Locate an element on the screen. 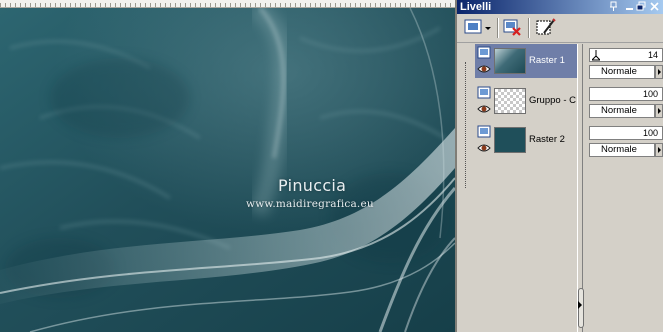  layer-row-raster-1: Raster 1 is located at coordinates (526, 61).